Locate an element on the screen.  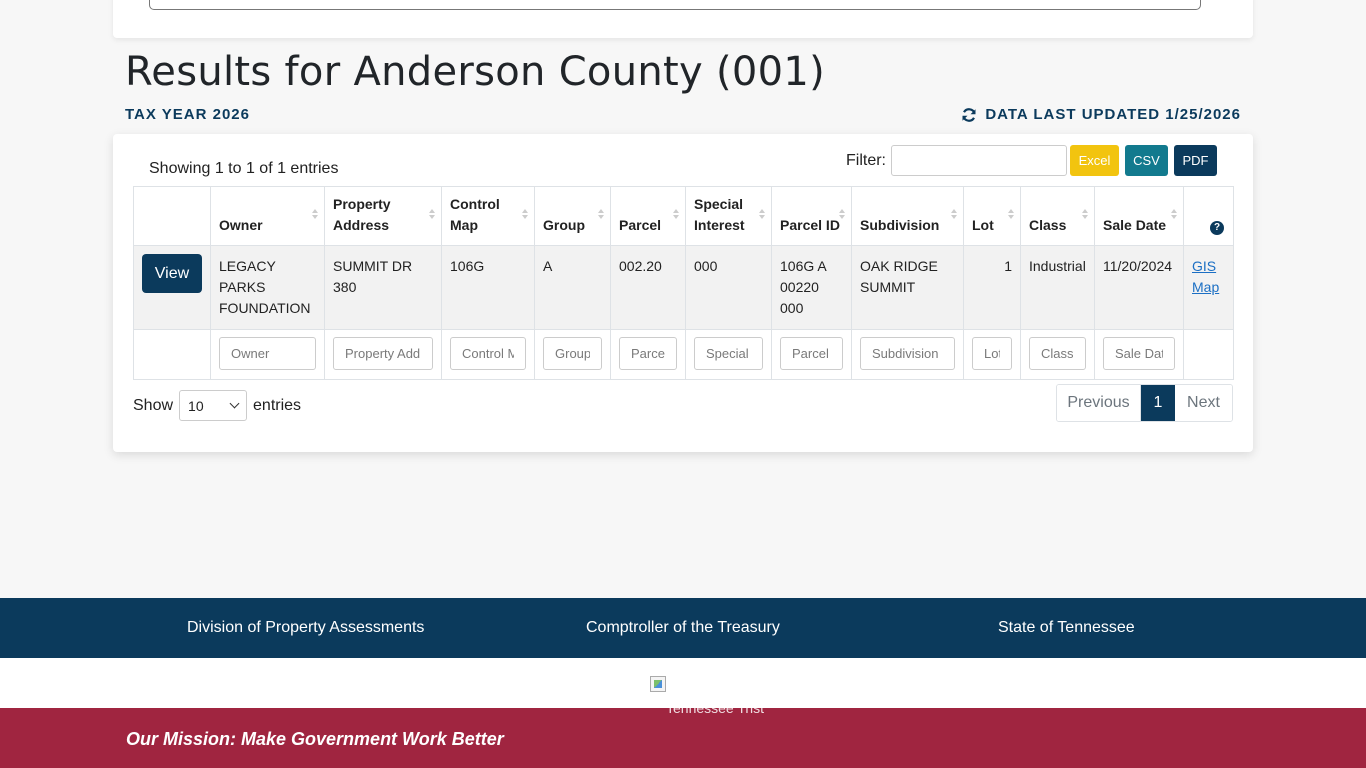
column-header-label: Subdivision is located at coordinates (900, 225).